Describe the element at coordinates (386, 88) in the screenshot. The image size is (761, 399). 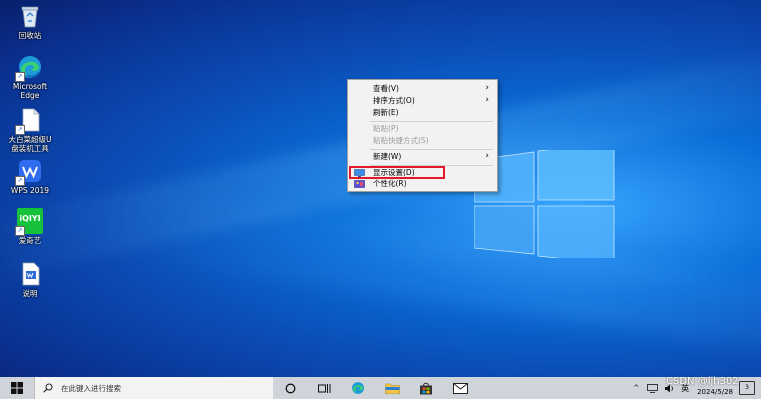
I see `menu-item-label: 查看(V)` at that location.